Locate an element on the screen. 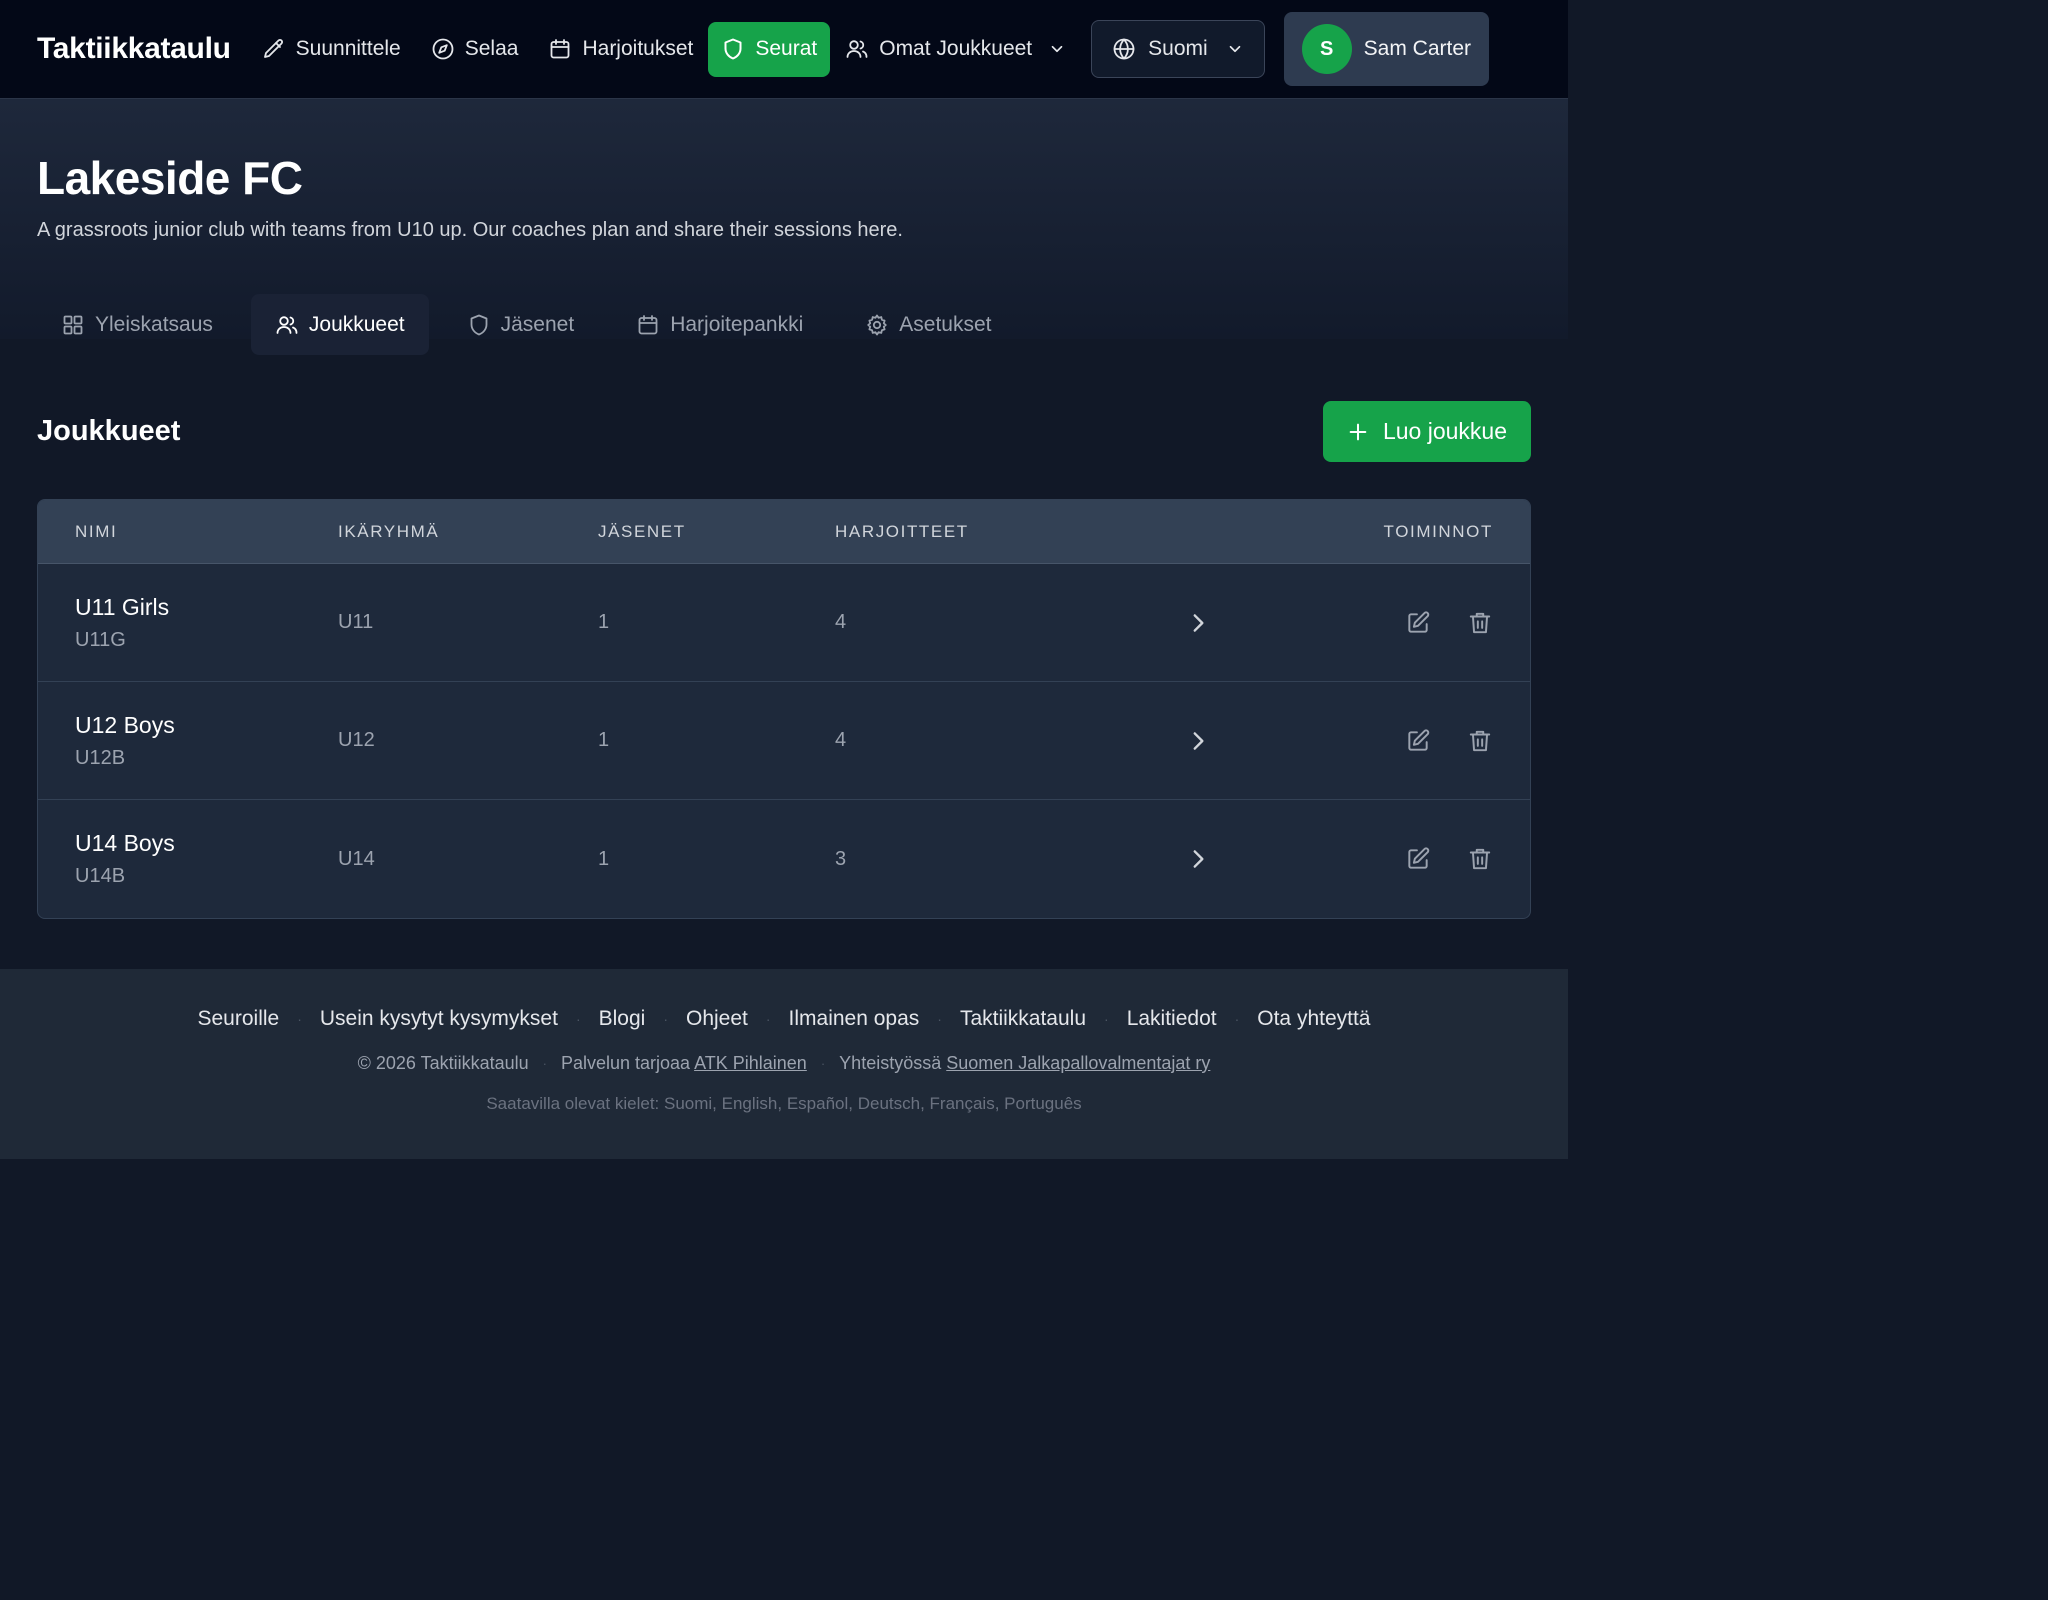  language-selector: Suomi is located at coordinates (1178, 49).